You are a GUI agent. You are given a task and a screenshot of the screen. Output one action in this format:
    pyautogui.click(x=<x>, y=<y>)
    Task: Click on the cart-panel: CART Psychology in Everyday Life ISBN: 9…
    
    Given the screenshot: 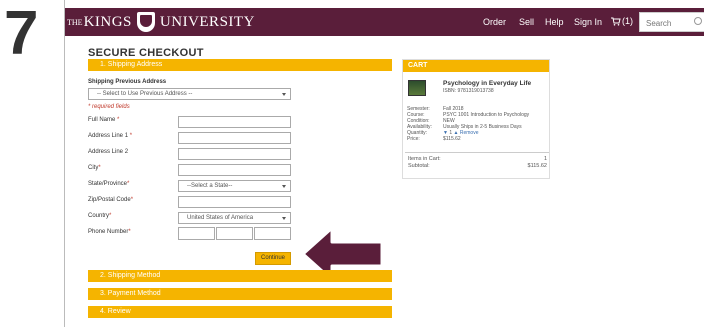 What is the action you would take?
    pyautogui.click(x=476, y=119)
    